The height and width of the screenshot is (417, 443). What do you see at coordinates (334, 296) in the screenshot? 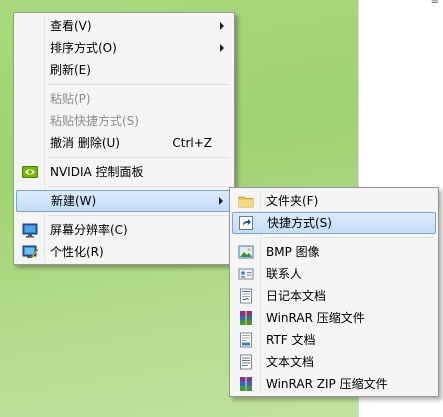
I see `submenu-item-journal-document: 日记本文档` at bounding box center [334, 296].